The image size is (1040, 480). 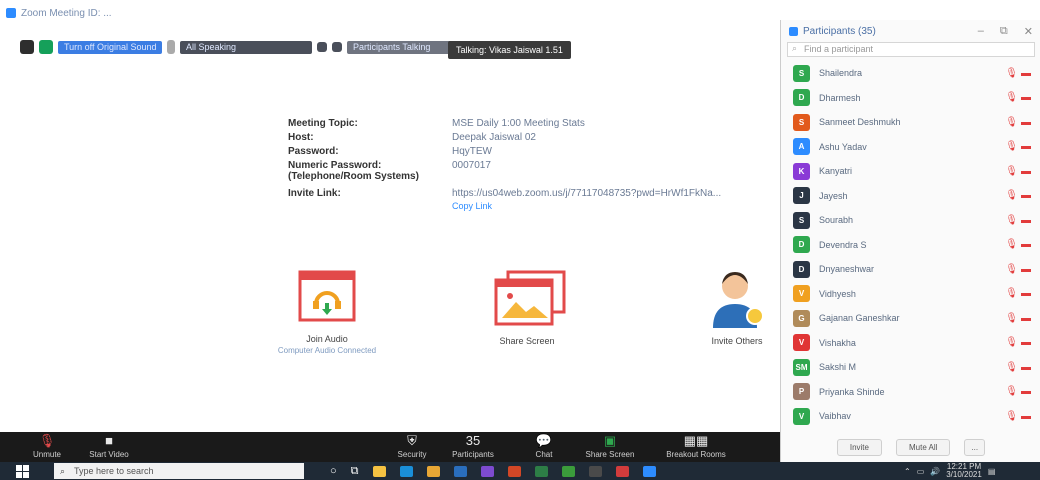 I want to click on chrome-icon, so click(x=568, y=471).